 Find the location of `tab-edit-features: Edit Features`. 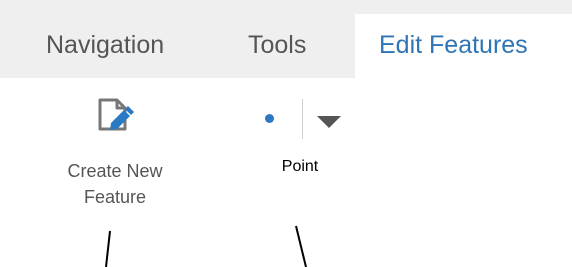

tab-edit-features: Edit Features is located at coordinates (463, 46).